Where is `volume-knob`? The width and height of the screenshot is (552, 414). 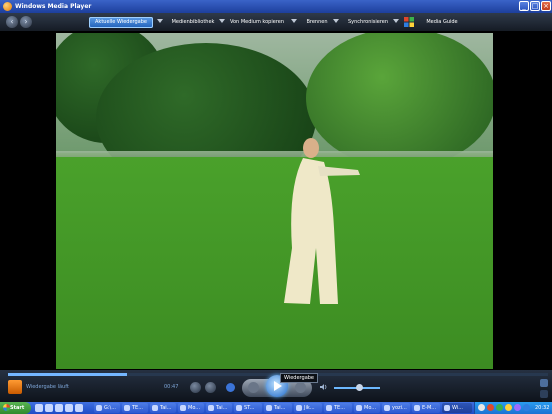 volume-knob is located at coordinates (359, 387).